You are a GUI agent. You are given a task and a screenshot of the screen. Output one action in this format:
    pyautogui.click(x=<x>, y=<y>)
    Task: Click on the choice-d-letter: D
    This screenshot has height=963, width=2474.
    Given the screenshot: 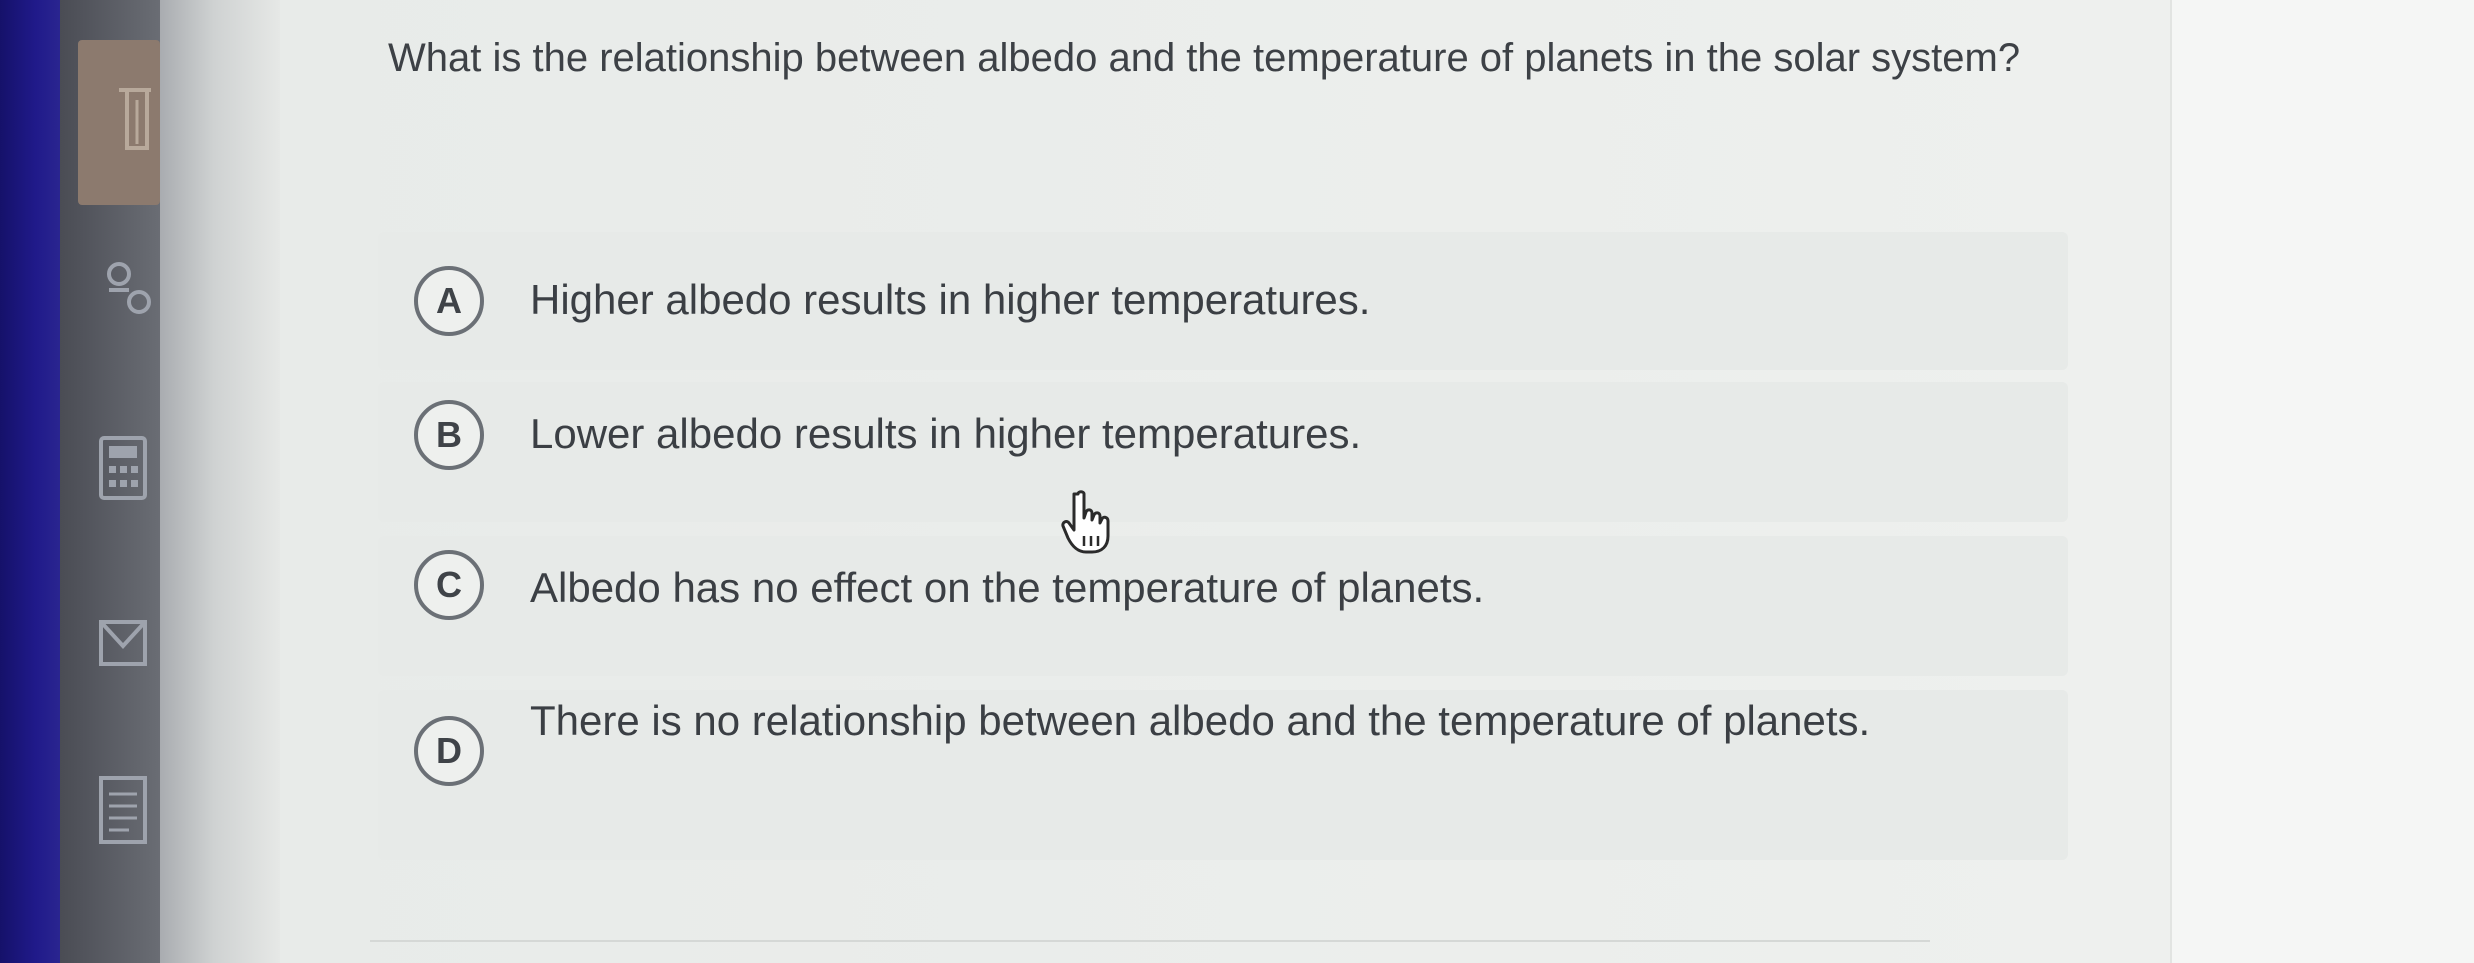 What is the action you would take?
    pyautogui.click(x=449, y=751)
    